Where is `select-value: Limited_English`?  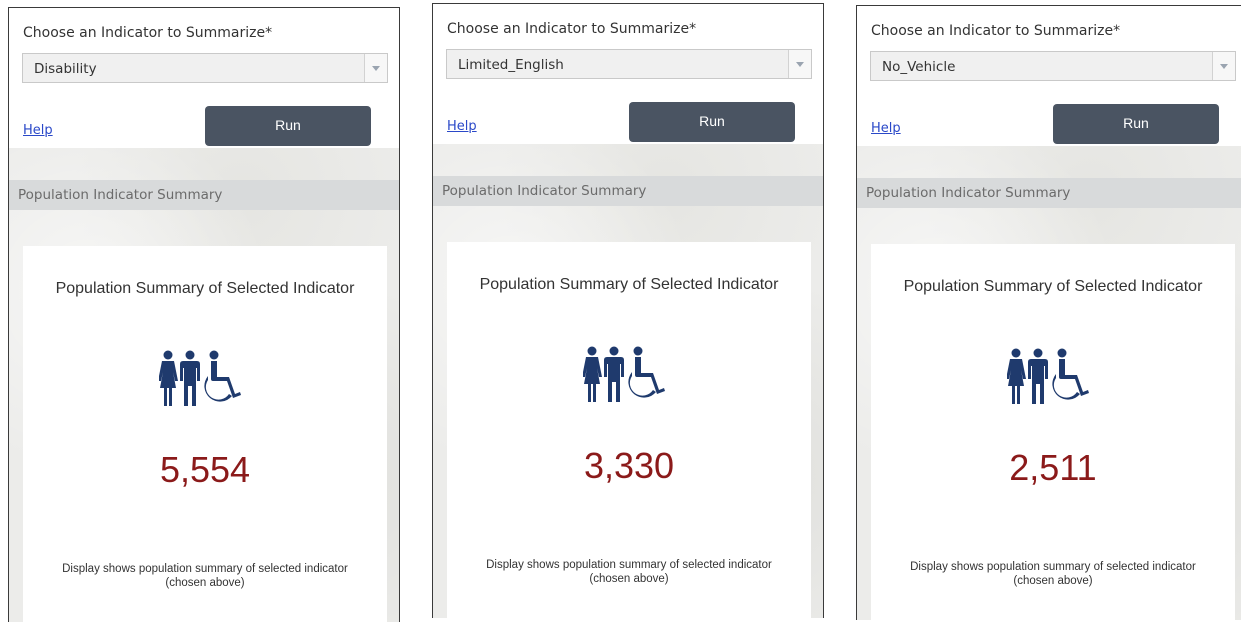
select-value: Limited_English is located at coordinates (511, 65).